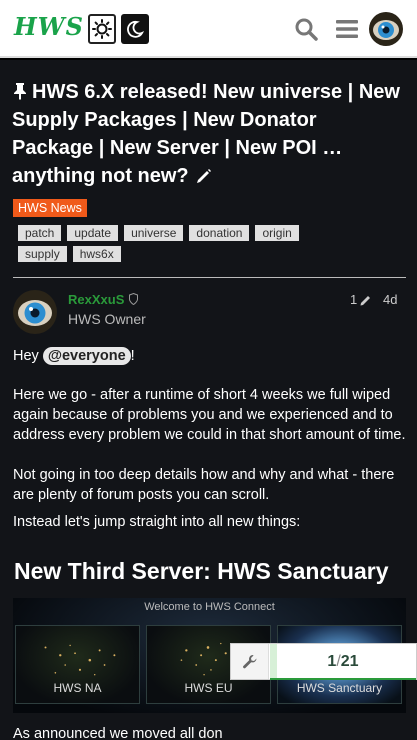 This screenshot has width=417, height=740. I want to click on light-theme-button, so click(102, 29).